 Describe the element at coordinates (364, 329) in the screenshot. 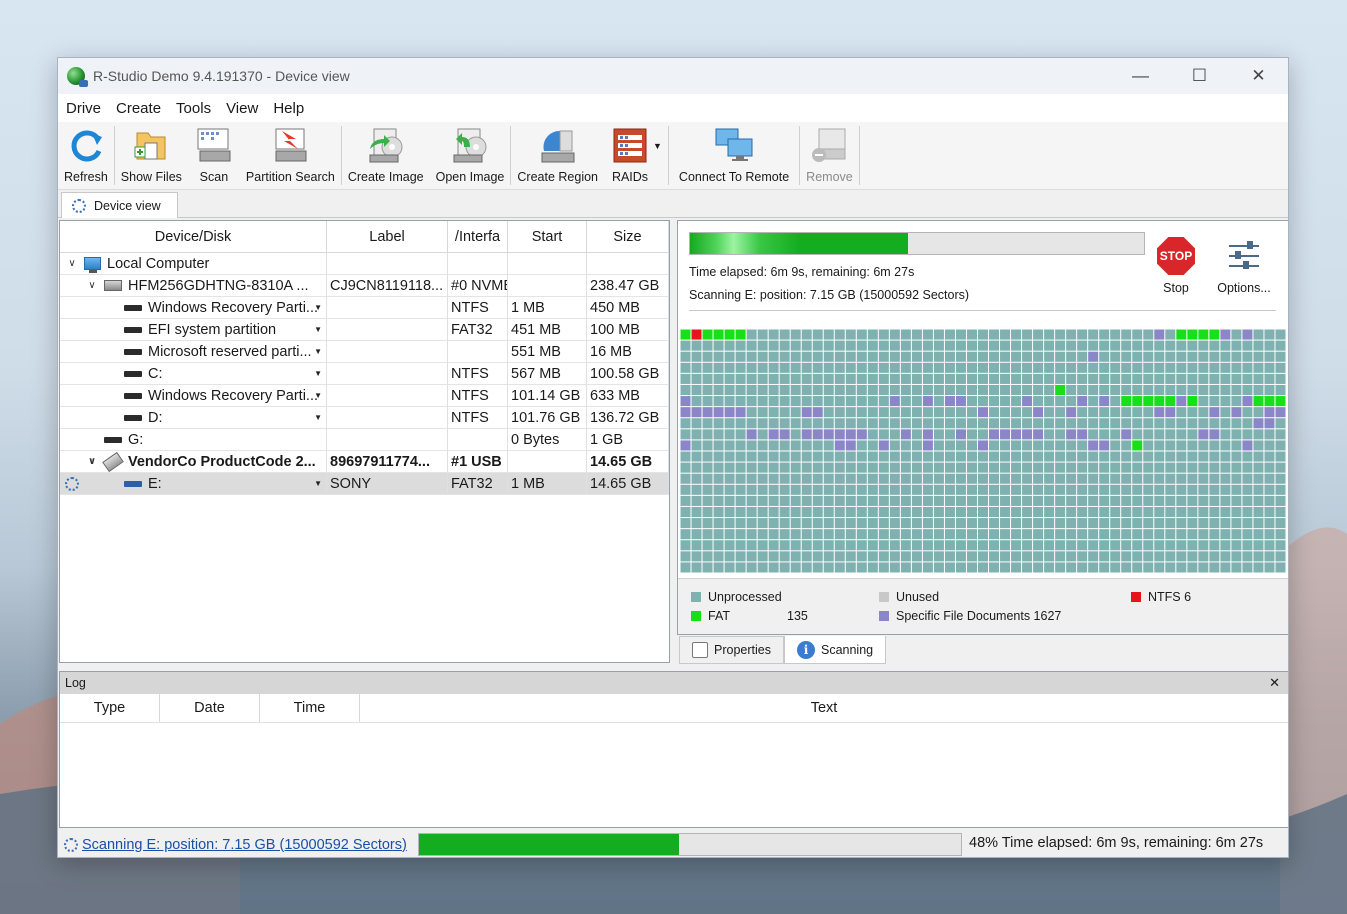

I see `device-table-row: EFI system partition ▼ FAT32 451 MB 100 MB` at that location.